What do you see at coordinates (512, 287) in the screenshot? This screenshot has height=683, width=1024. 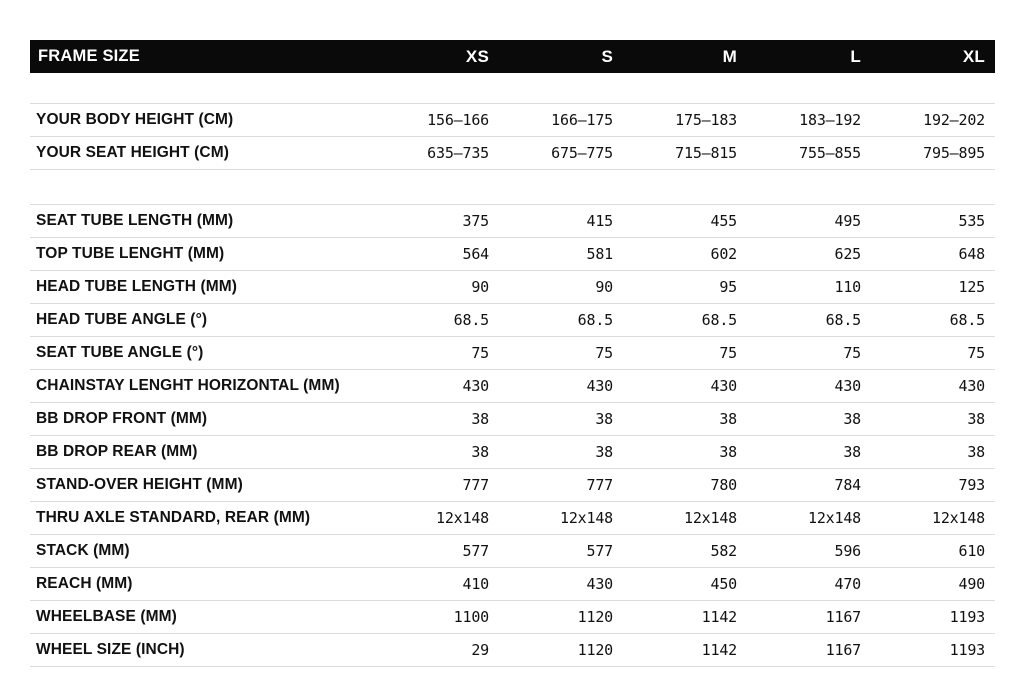 I see `table-row: HEAD TUBE LENGTH (MM) 90 90 95 110 125` at bounding box center [512, 287].